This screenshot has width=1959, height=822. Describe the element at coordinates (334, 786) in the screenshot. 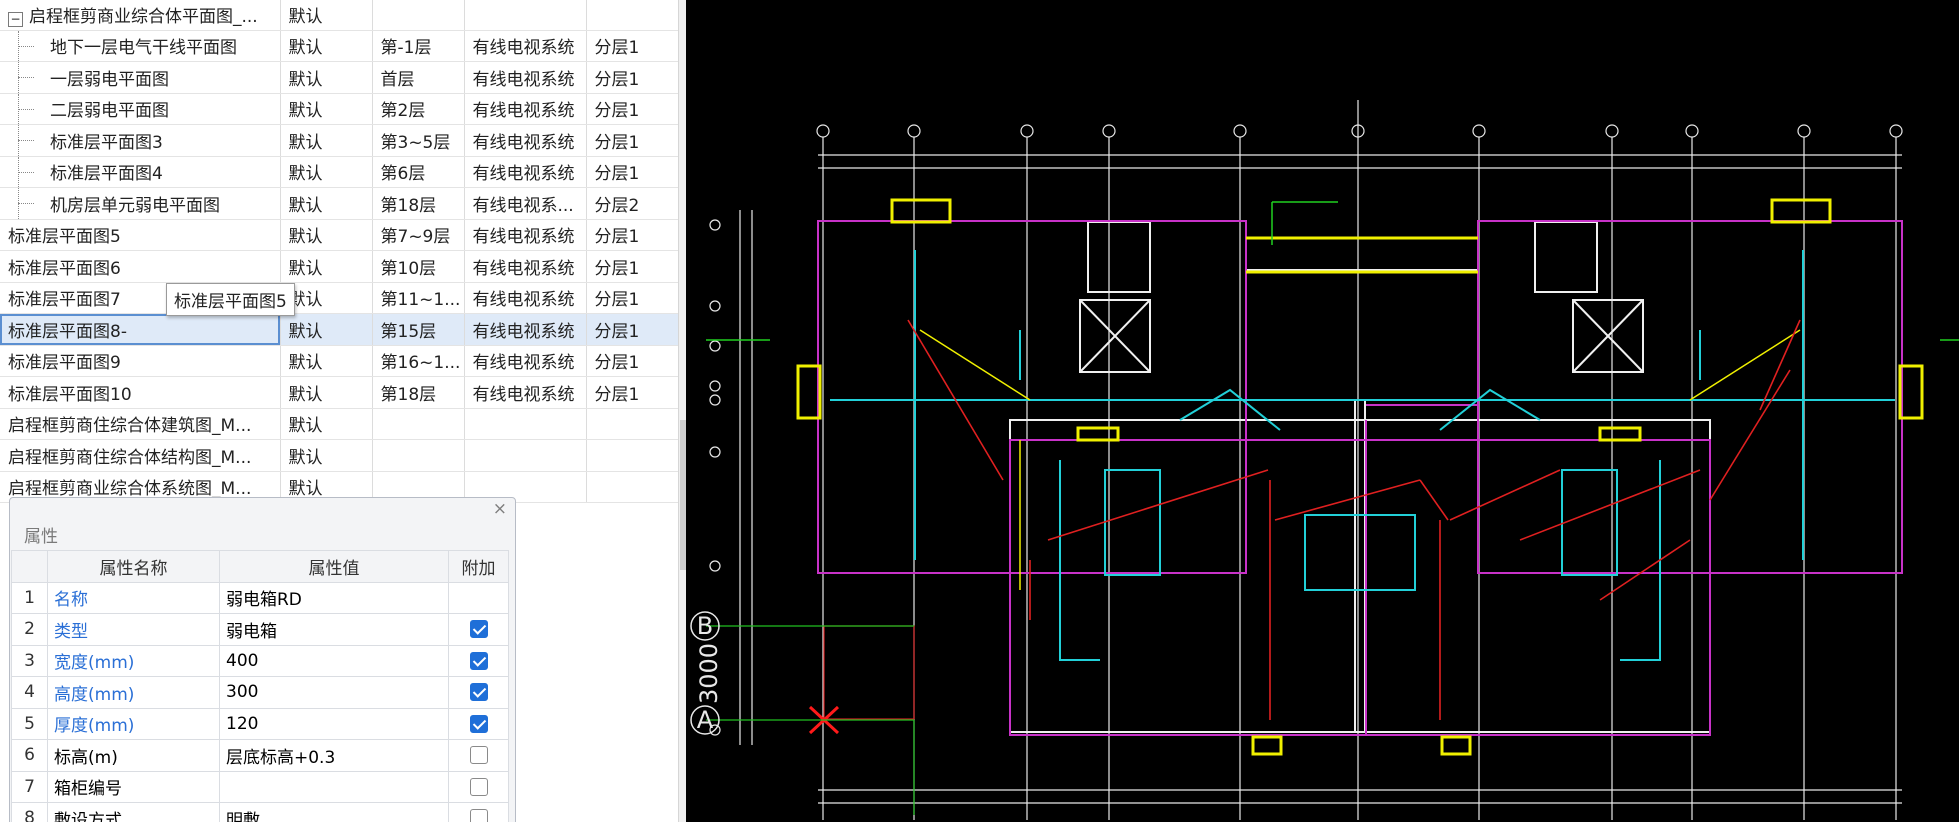

I see `property-value` at that location.